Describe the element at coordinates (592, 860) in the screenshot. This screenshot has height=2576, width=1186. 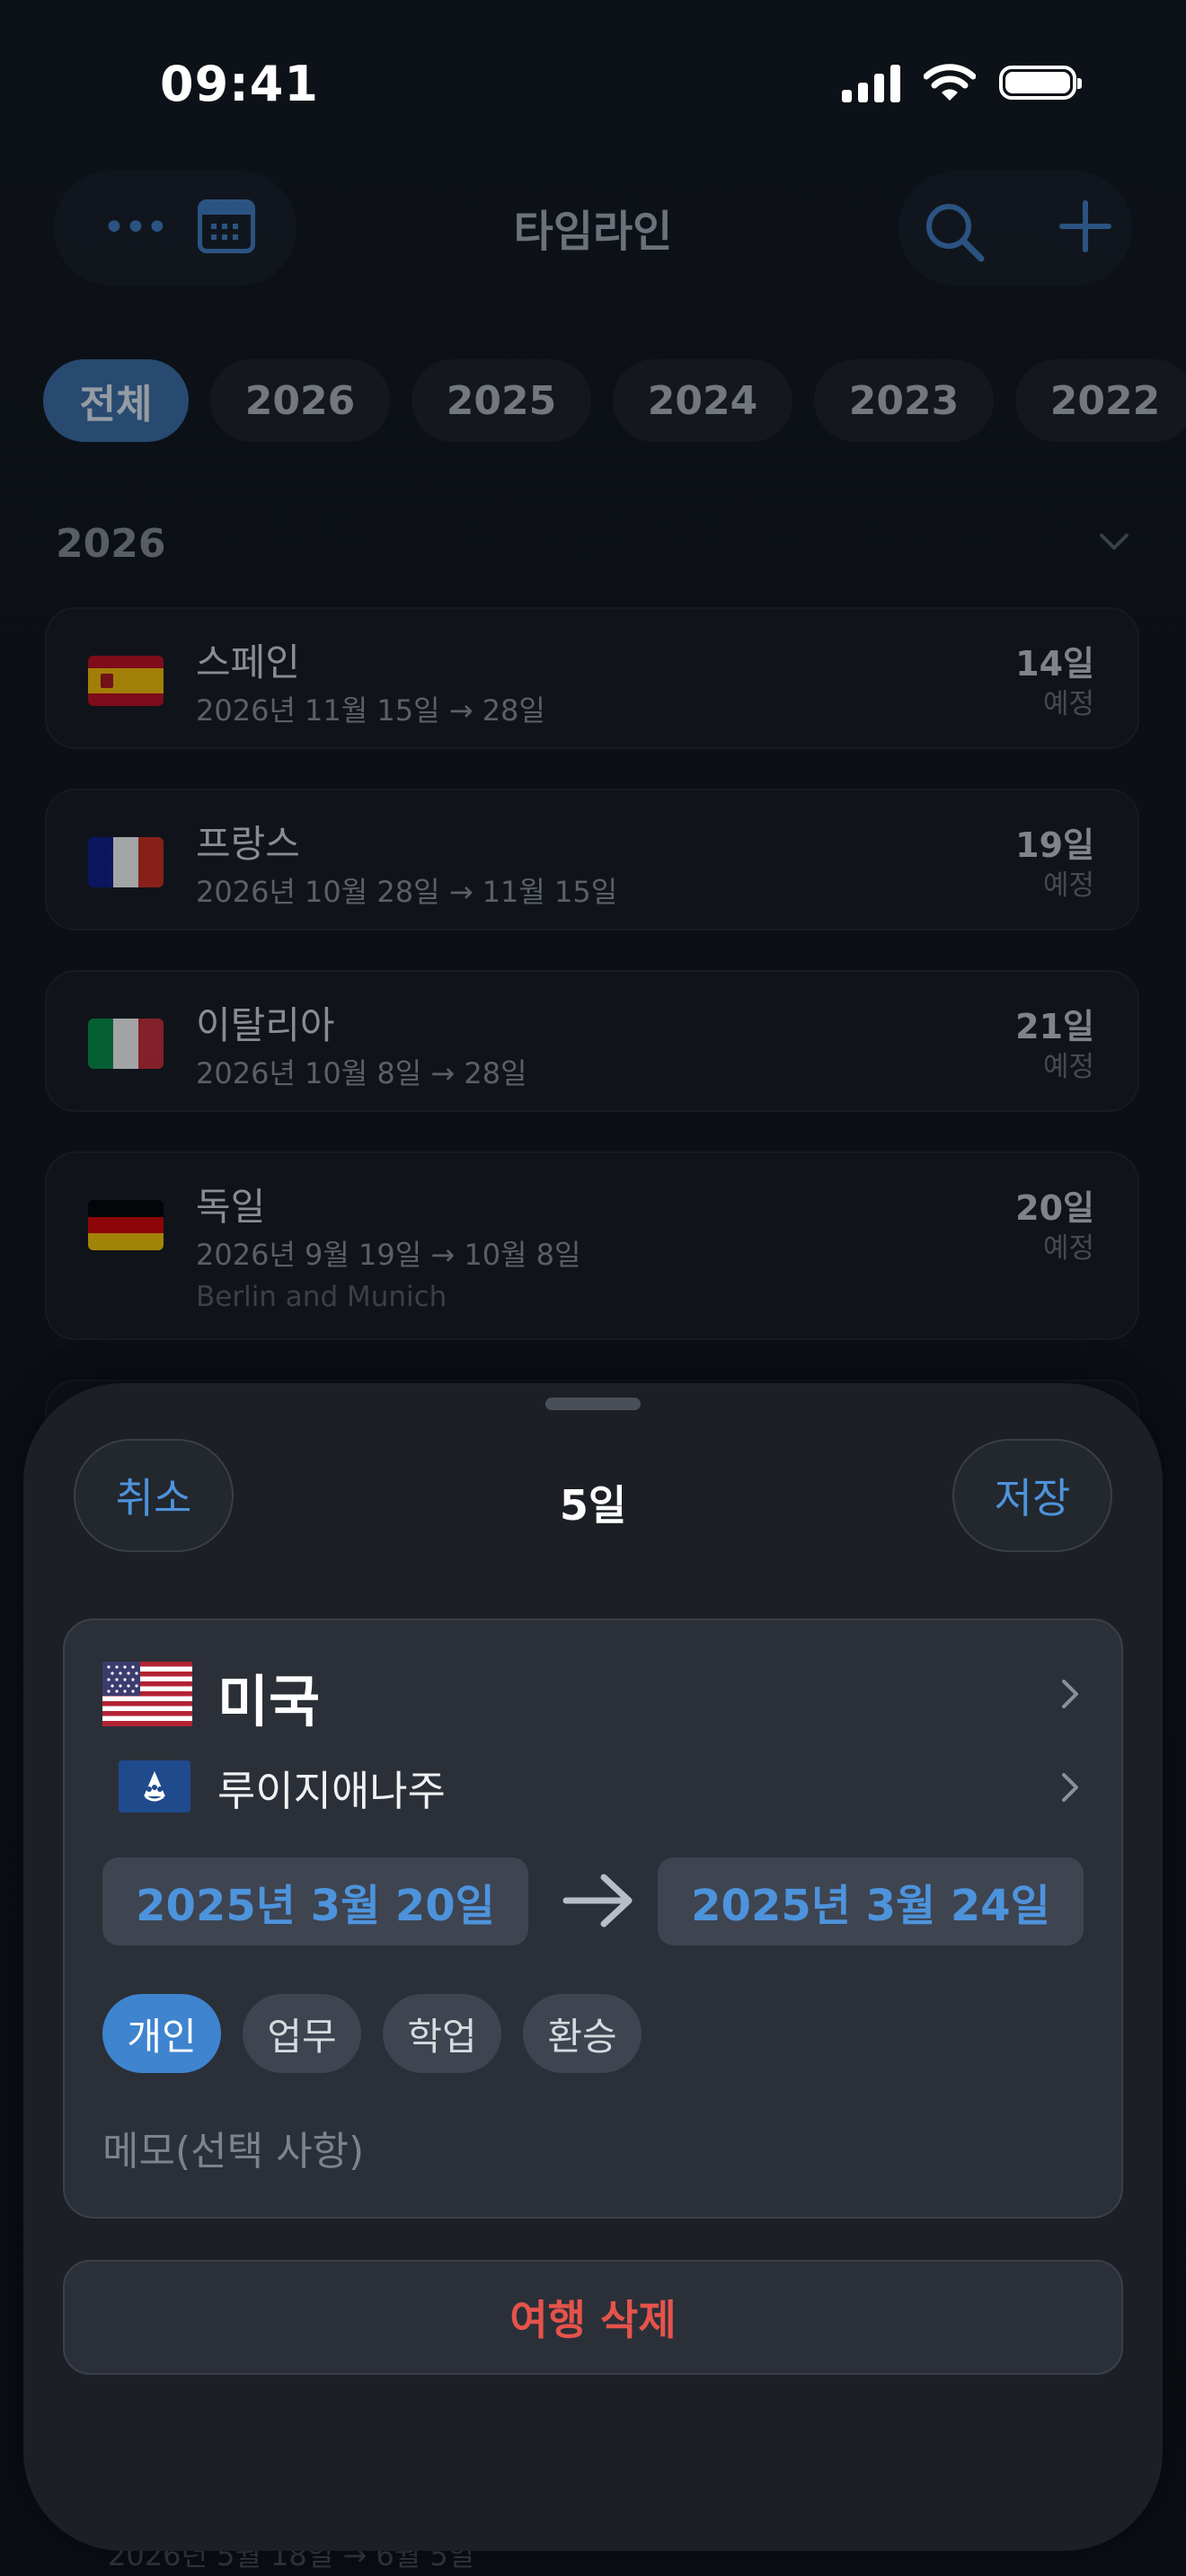
I see `trip-card-france: 프랑스 2026년 10월 28일 → 11월 15일 19일 예정` at that location.